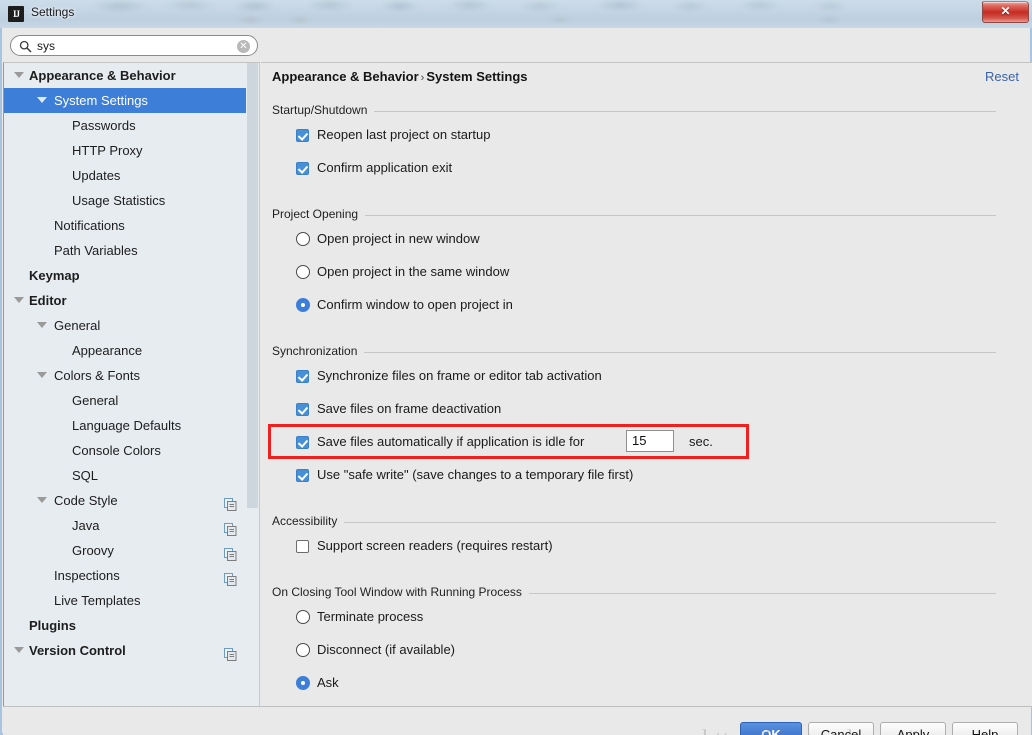  Describe the element at coordinates (107, 350) in the screenshot. I see `sidebar-item-label: Appearance` at that location.